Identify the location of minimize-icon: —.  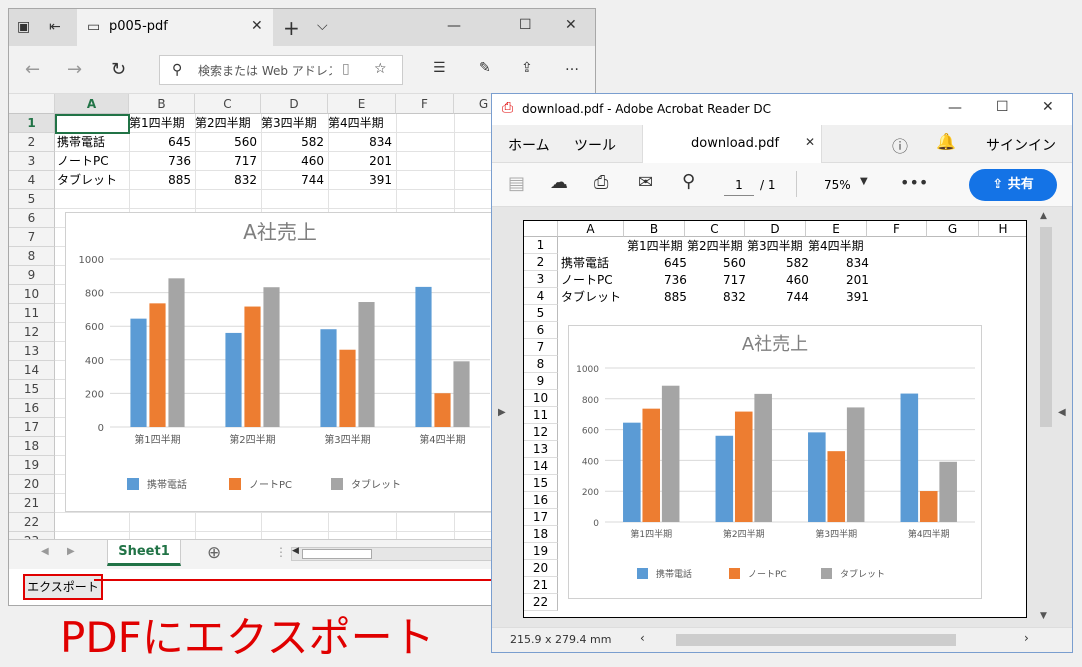
(454, 26).